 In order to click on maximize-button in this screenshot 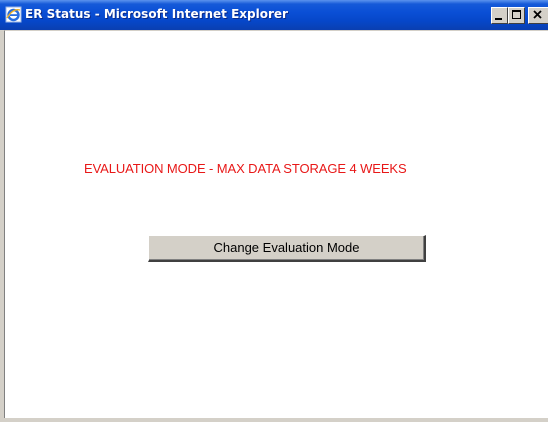, I will do `click(516, 15)`.